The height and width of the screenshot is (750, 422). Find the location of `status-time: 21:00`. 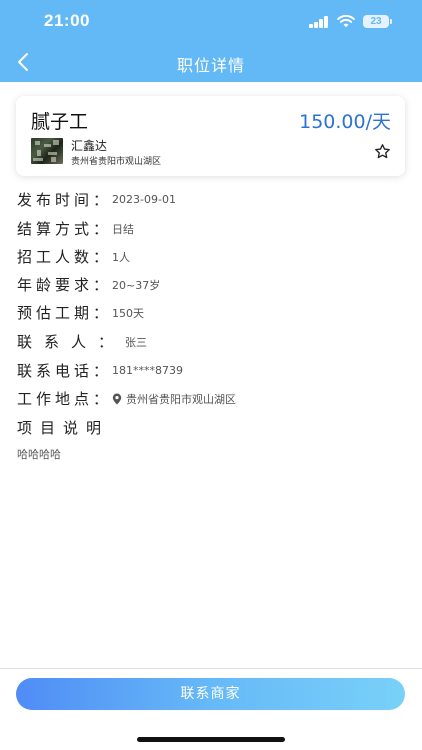

status-time: 21:00 is located at coordinates (67, 20).